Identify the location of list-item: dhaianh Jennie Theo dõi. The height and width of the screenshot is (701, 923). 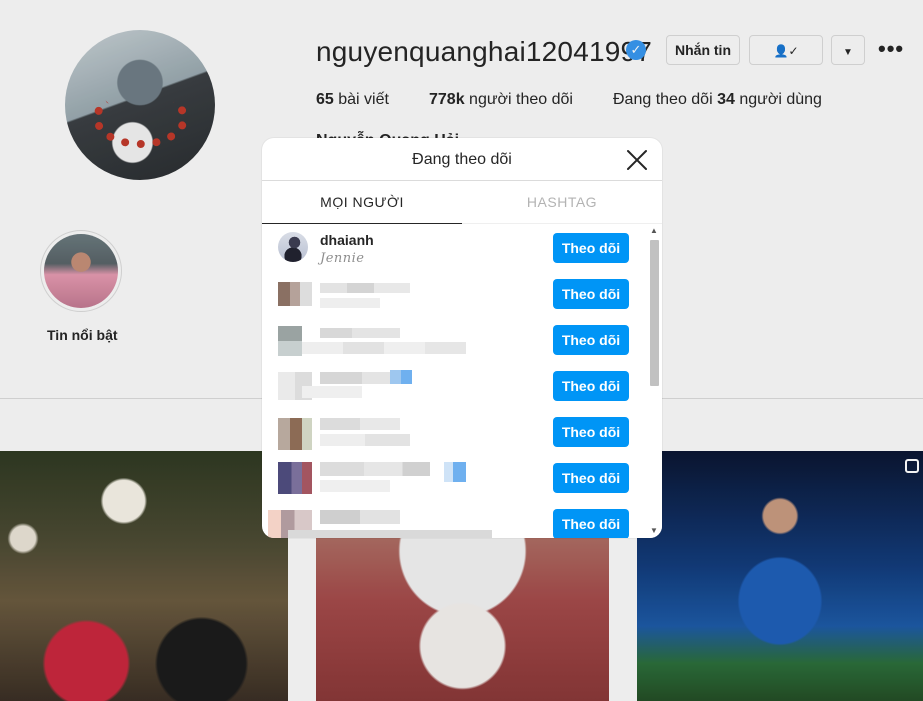
(454, 247).